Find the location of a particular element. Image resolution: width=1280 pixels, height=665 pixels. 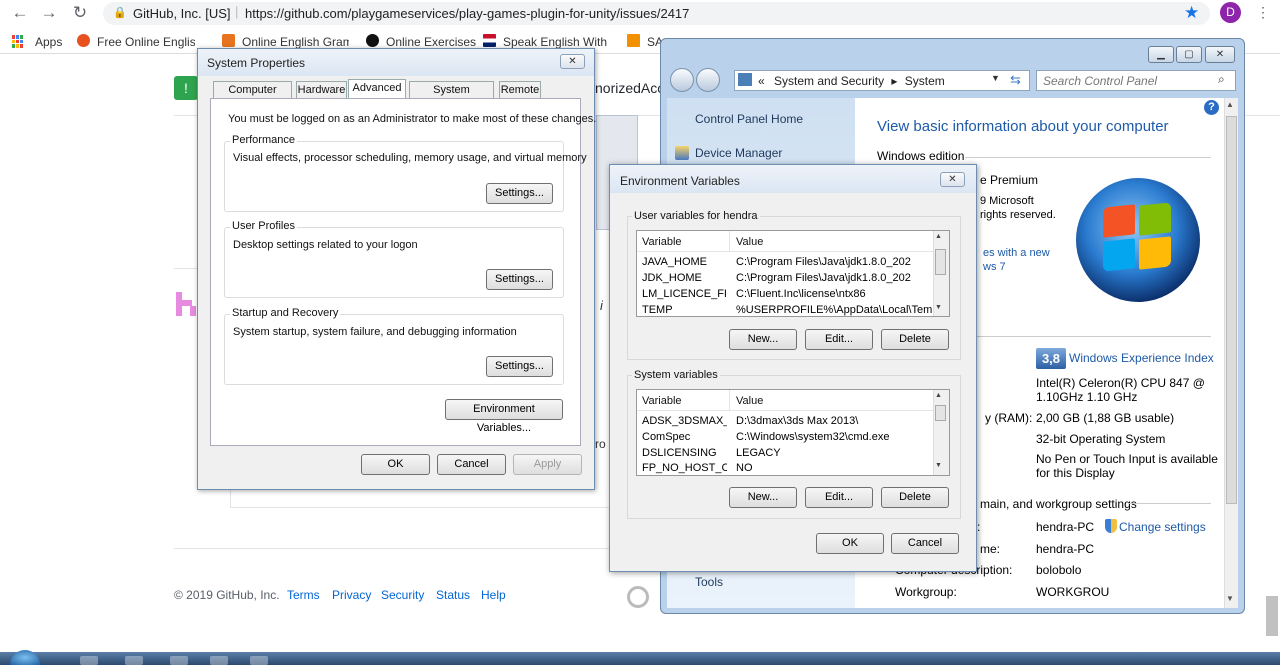

table-row: DSLICENSING is located at coordinates (684, 453).